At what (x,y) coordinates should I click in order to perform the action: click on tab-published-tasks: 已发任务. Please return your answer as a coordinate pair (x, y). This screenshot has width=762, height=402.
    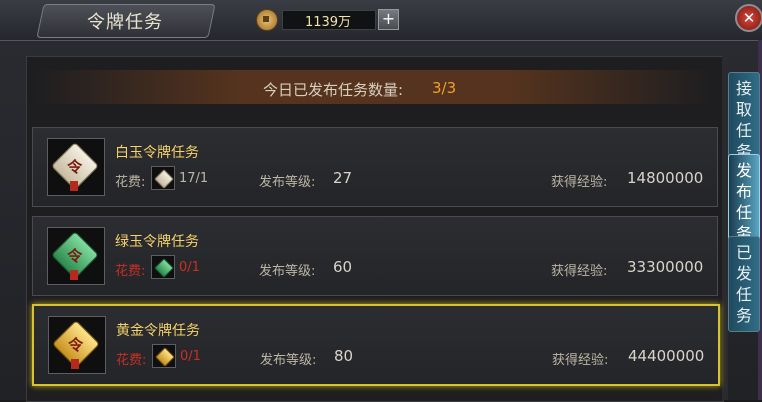
    Looking at the image, I should click on (744, 284).